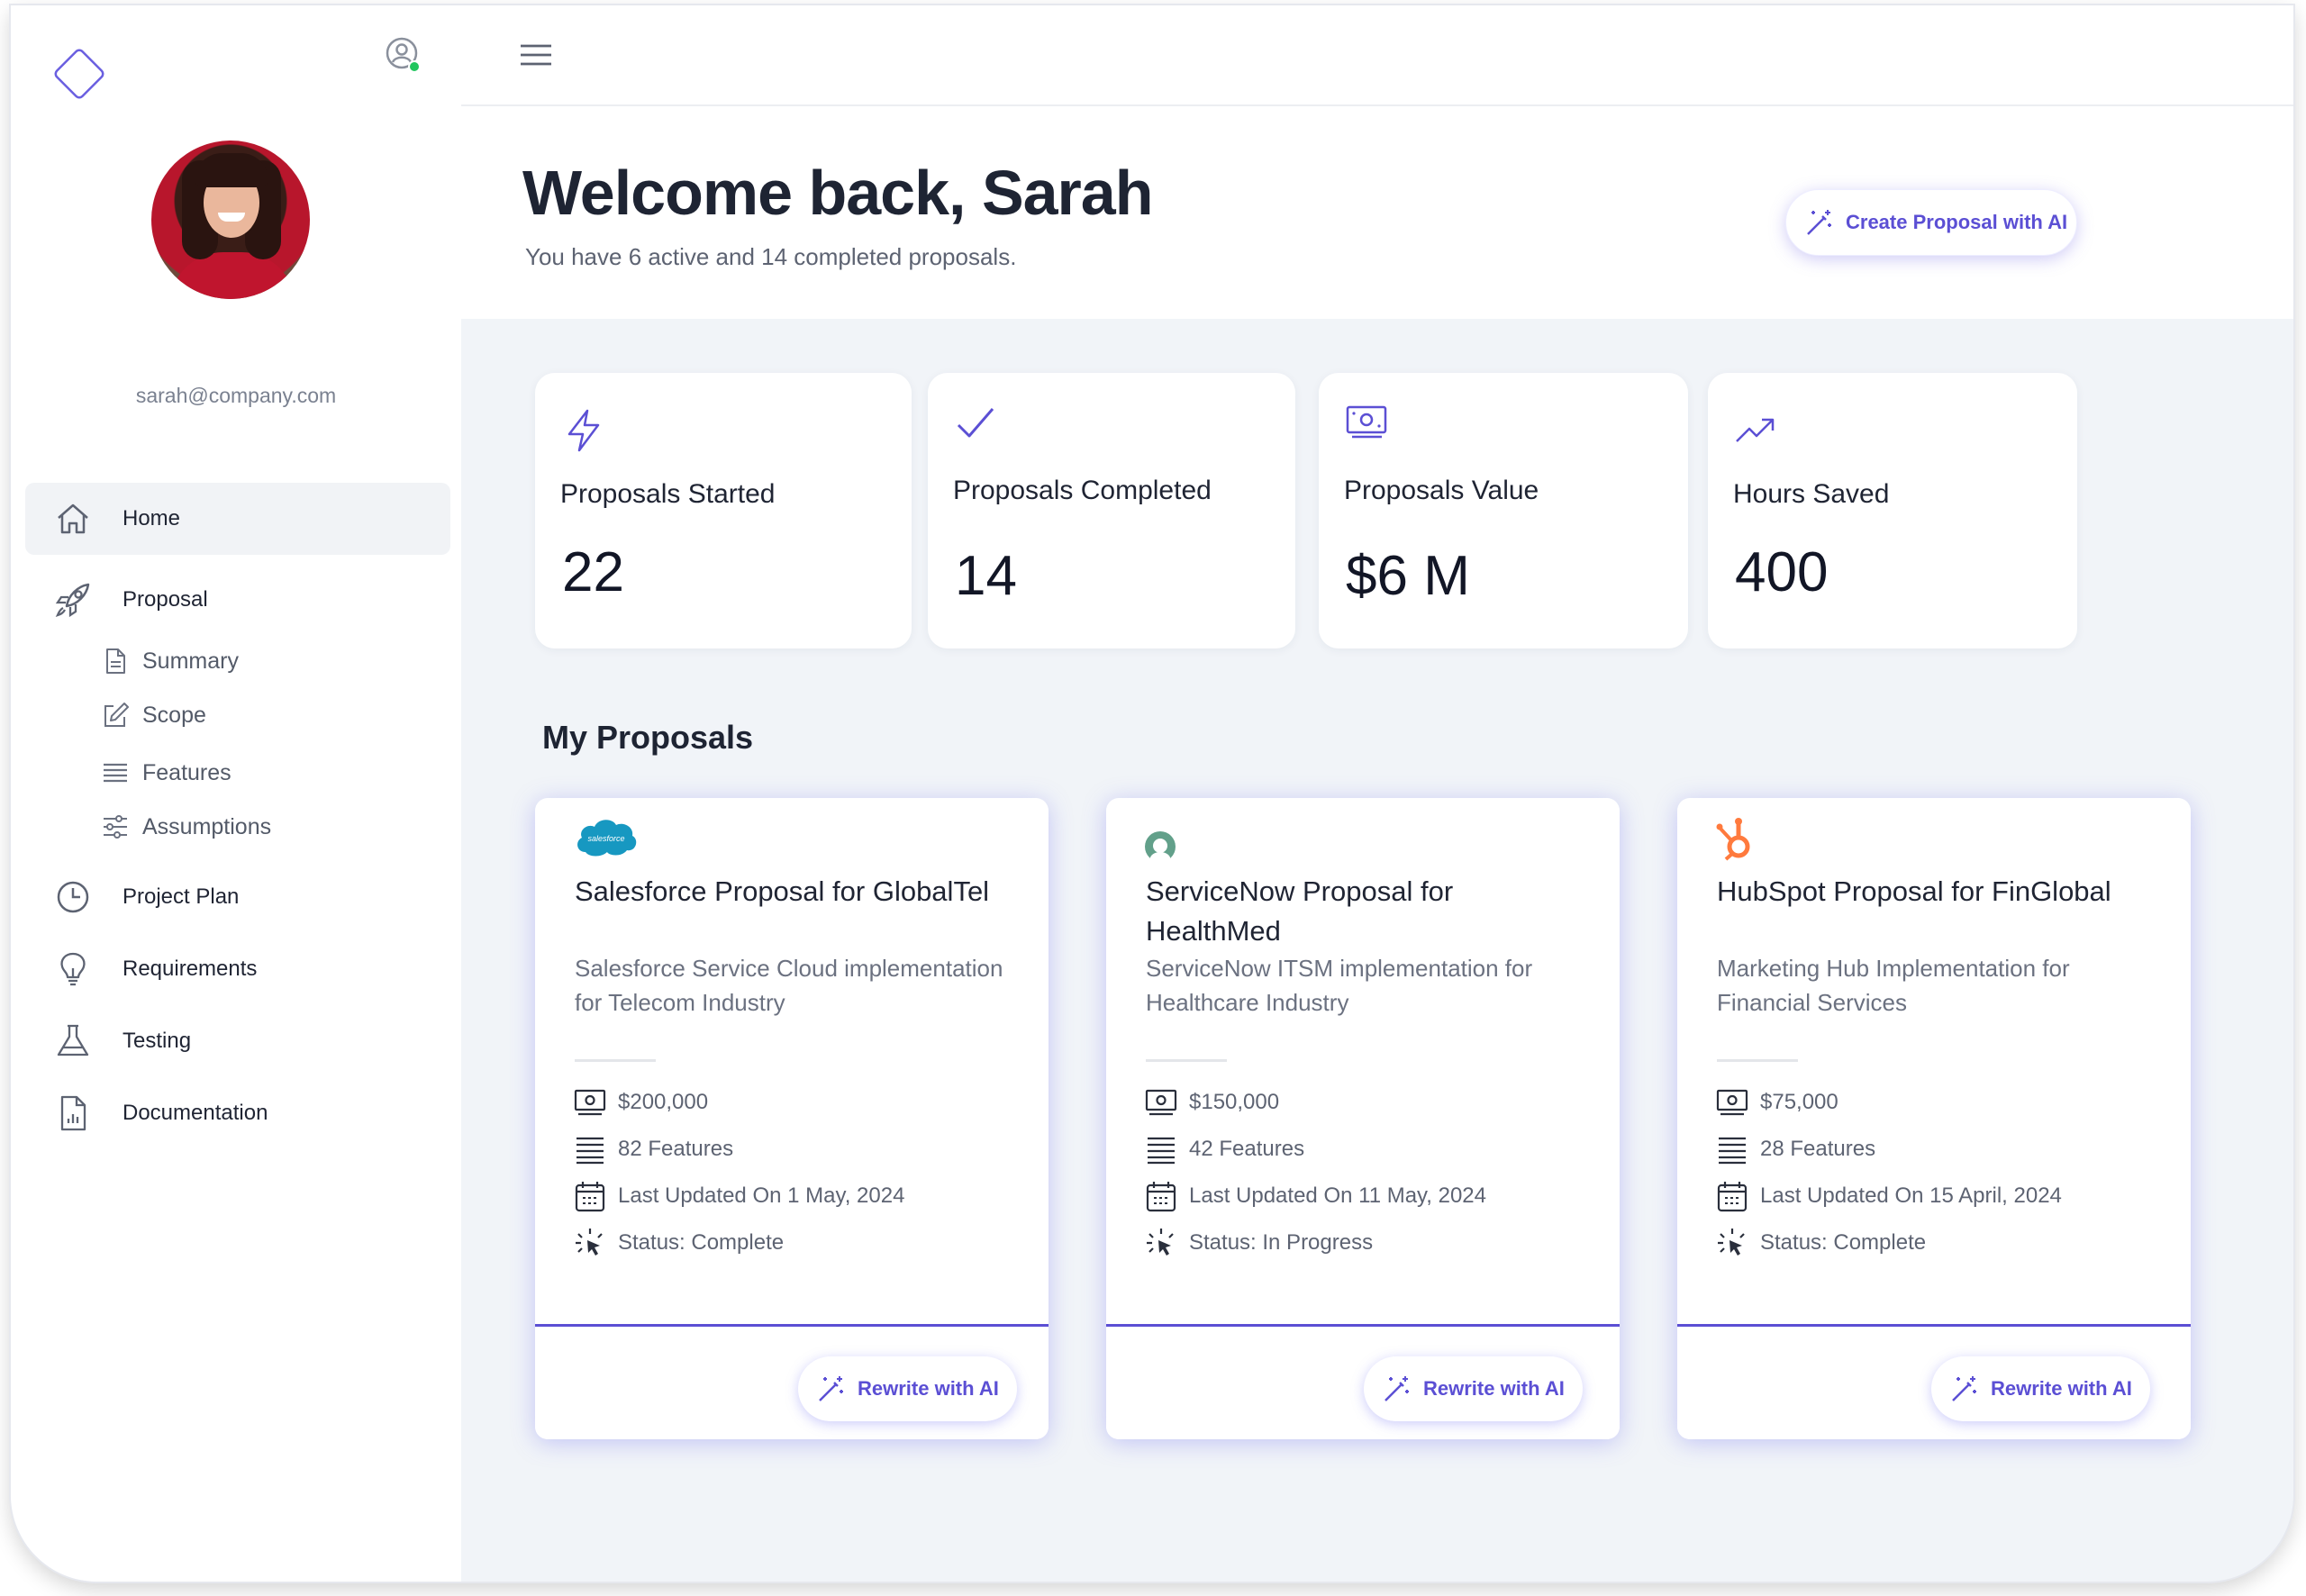 The height and width of the screenshot is (1596, 2306). What do you see at coordinates (663, 1102) in the screenshot?
I see `proposal-value: $200,000` at bounding box center [663, 1102].